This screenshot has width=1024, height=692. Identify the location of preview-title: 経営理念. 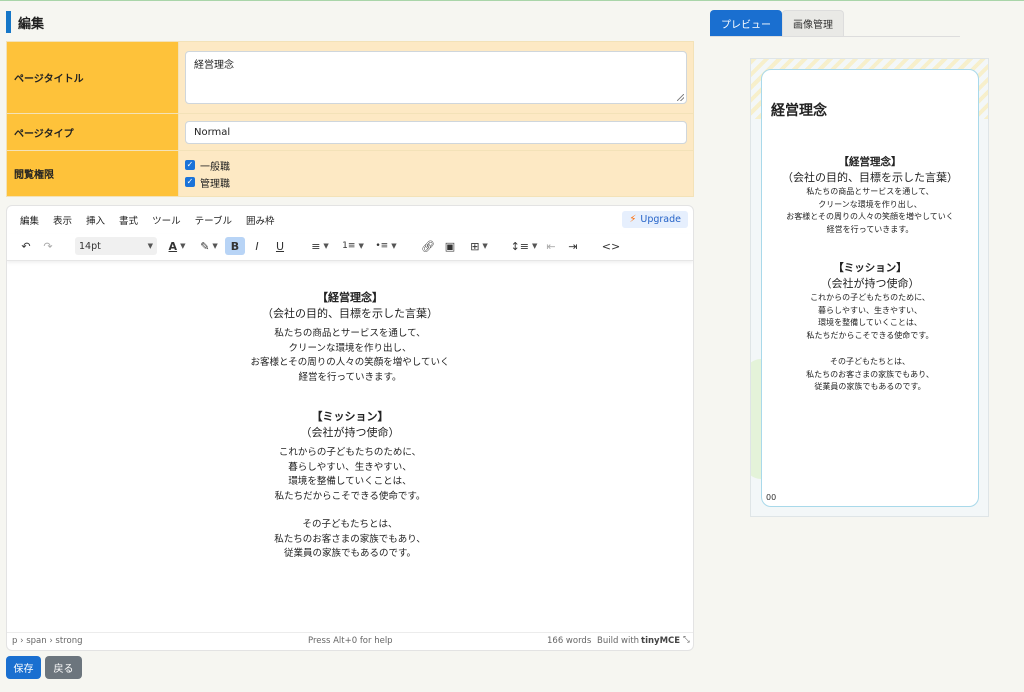
(799, 111).